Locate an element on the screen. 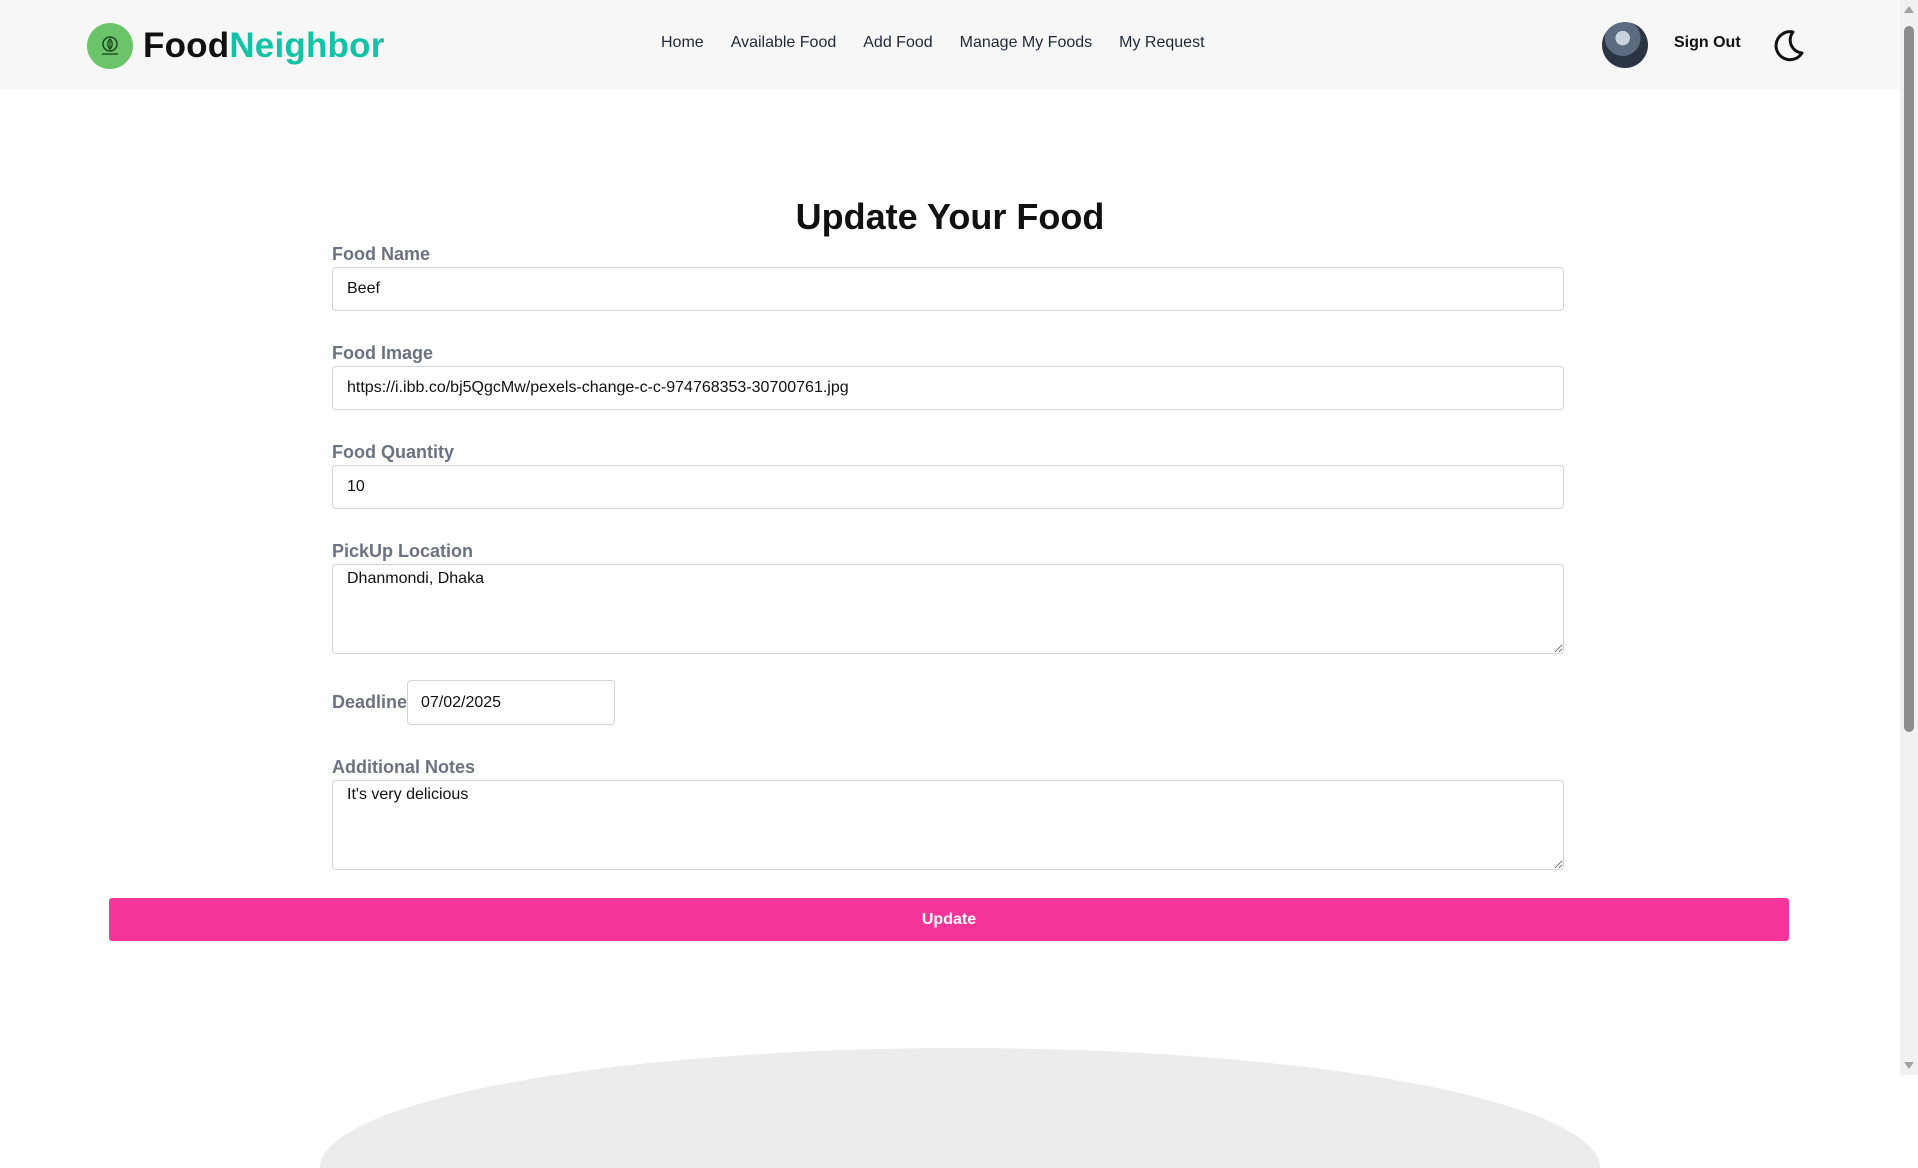  scrollbar is located at coordinates (1909, 537).